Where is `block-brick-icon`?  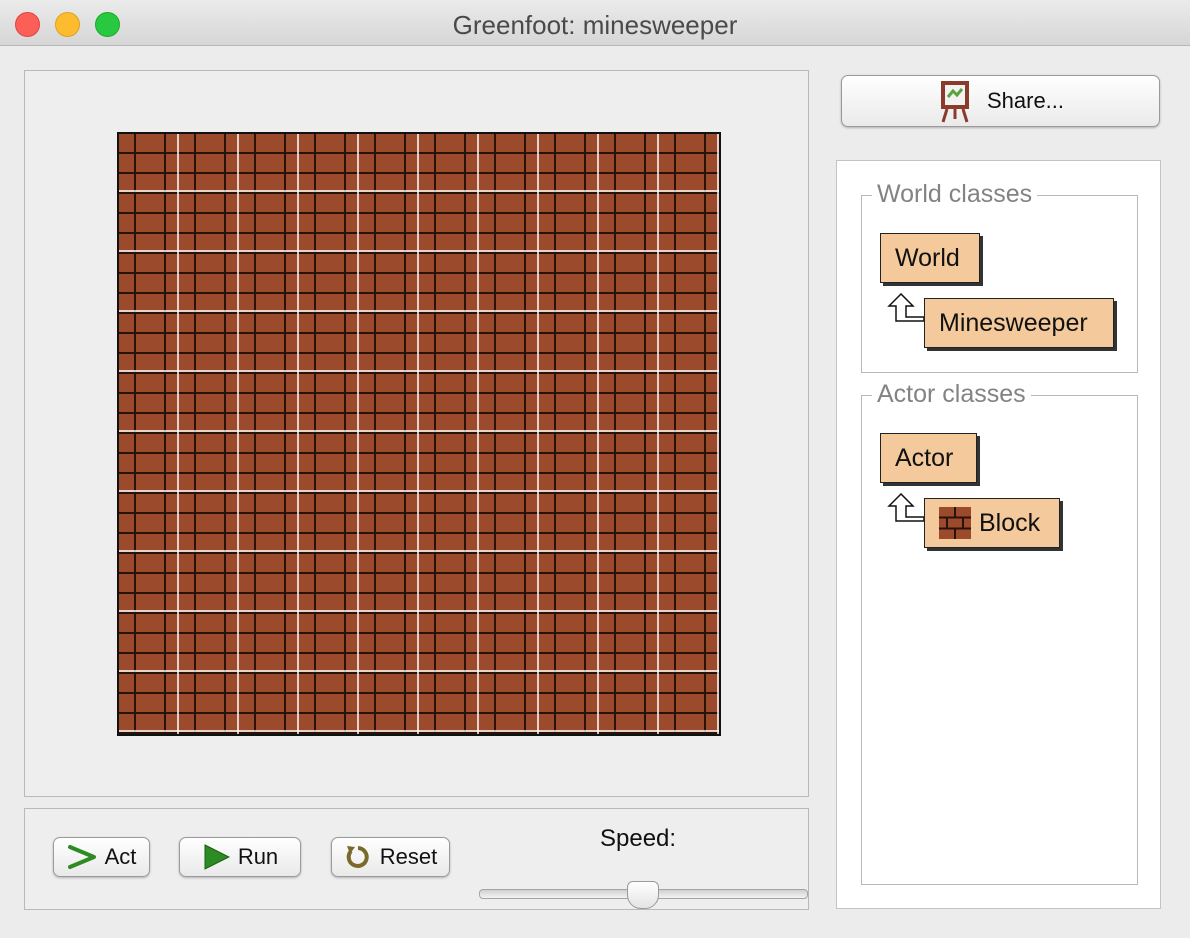
block-brick-icon is located at coordinates (955, 523).